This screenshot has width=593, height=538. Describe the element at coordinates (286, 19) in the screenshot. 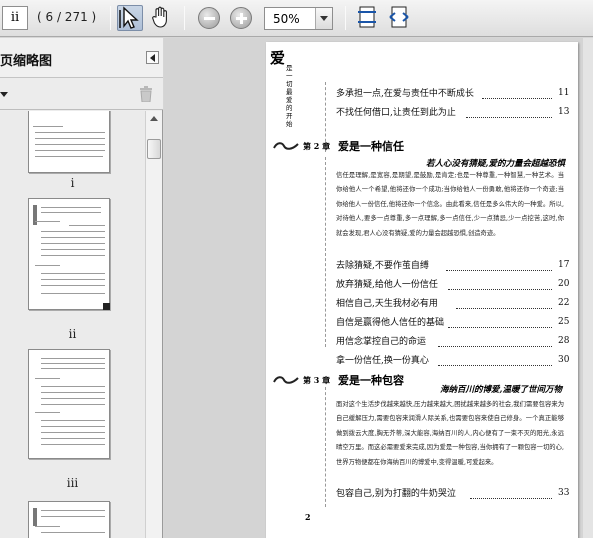

I see `zoom-value: 50%` at that location.